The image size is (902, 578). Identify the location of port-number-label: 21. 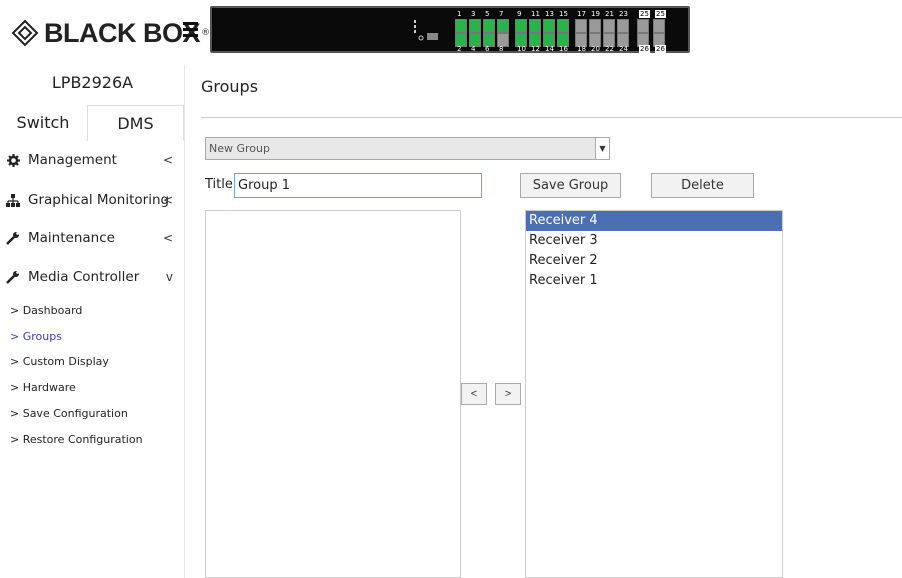
(609, 14).